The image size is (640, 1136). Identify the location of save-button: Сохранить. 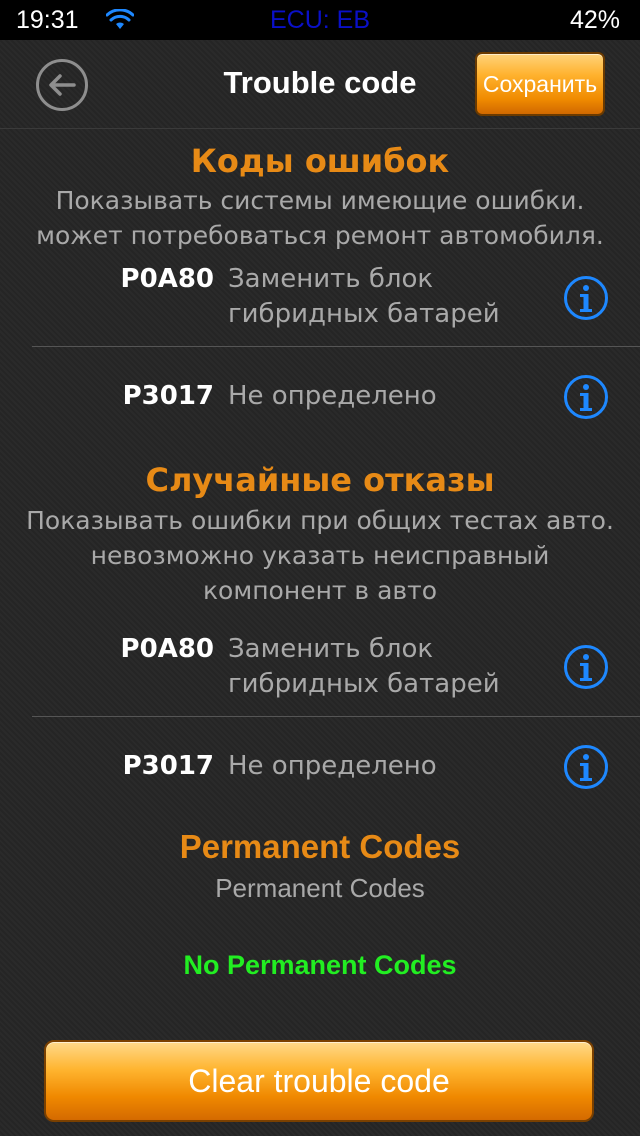
(540, 84).